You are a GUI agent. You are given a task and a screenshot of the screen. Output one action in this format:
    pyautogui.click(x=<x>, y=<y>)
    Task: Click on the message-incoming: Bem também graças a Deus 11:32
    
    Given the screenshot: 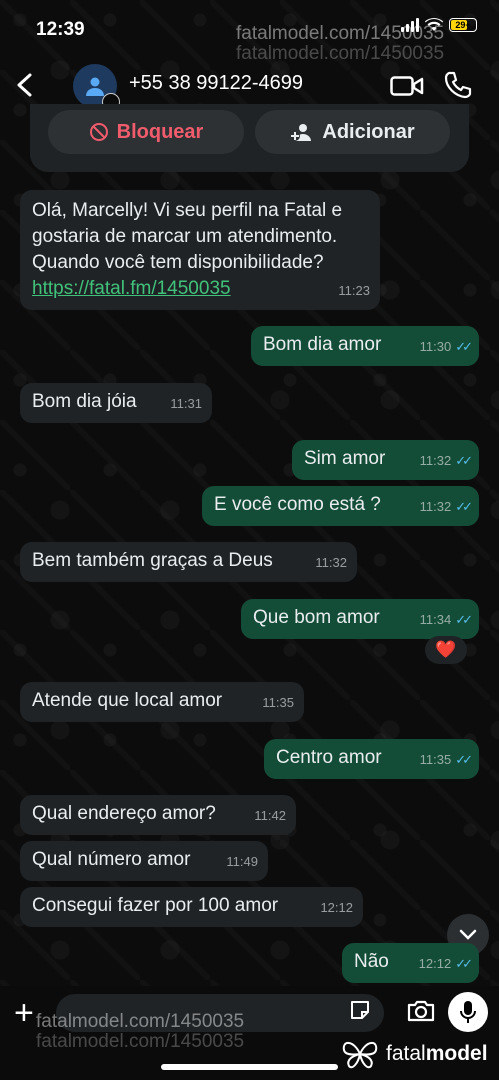 What is the action you would take?
    pyautogui.click(x=188, y=562)
    